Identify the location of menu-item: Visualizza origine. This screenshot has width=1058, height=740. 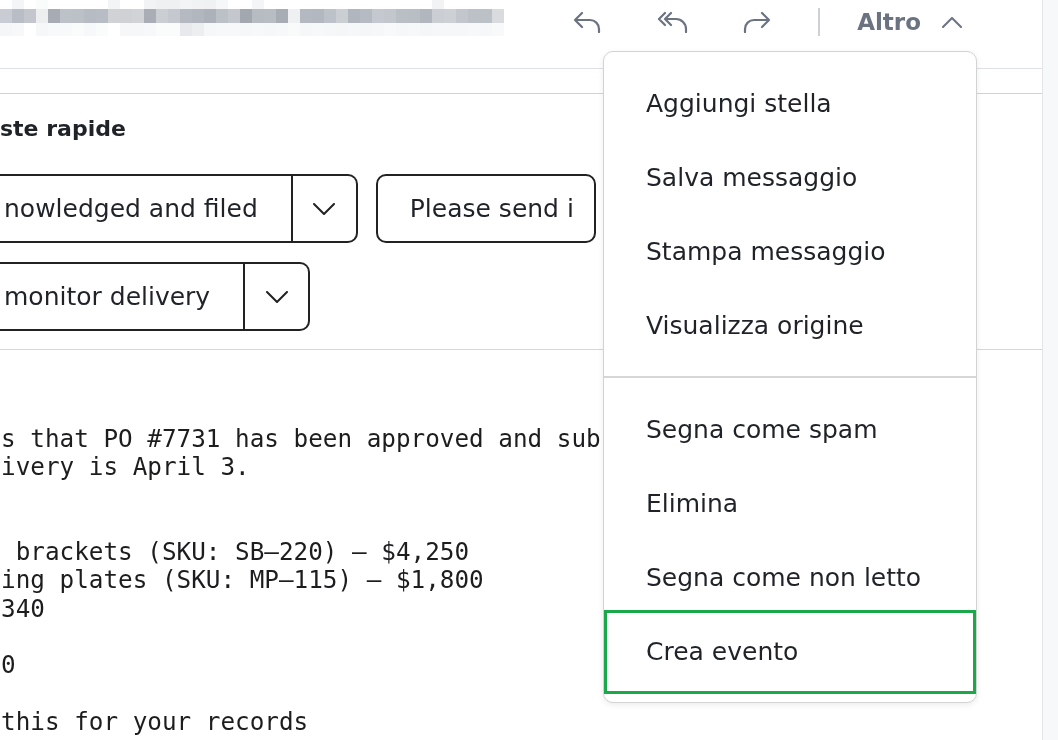
(790, 325).